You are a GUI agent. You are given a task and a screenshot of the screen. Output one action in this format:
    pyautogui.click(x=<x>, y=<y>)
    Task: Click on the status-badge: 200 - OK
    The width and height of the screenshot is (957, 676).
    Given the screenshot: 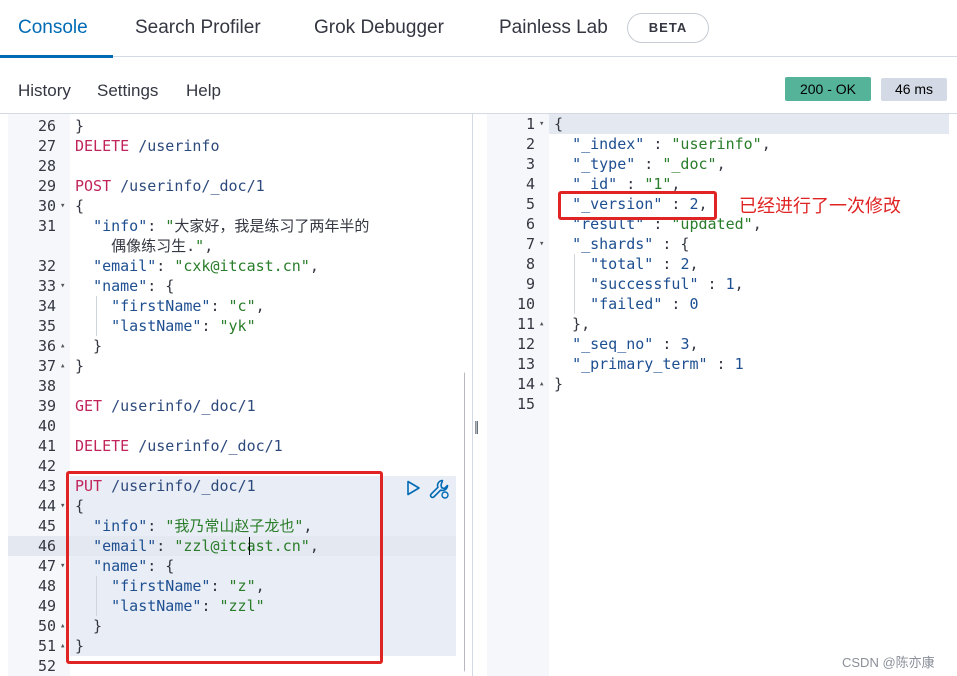 What is the action you would take?
    pyautogui.click(x=828, y=89)
    